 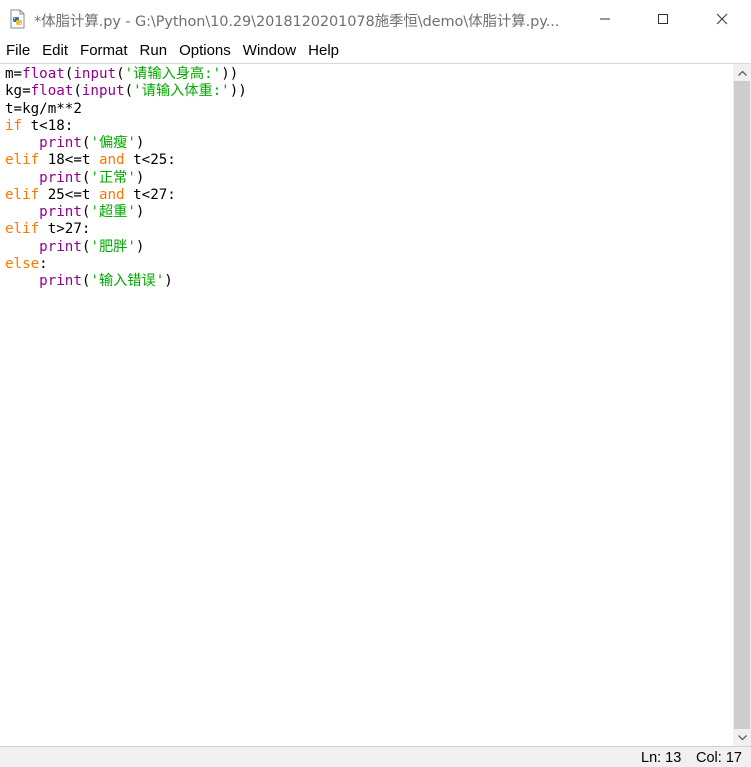 I want to click on code-line: kg=float(input('请输入体重:')), so click(x=126, y=91).